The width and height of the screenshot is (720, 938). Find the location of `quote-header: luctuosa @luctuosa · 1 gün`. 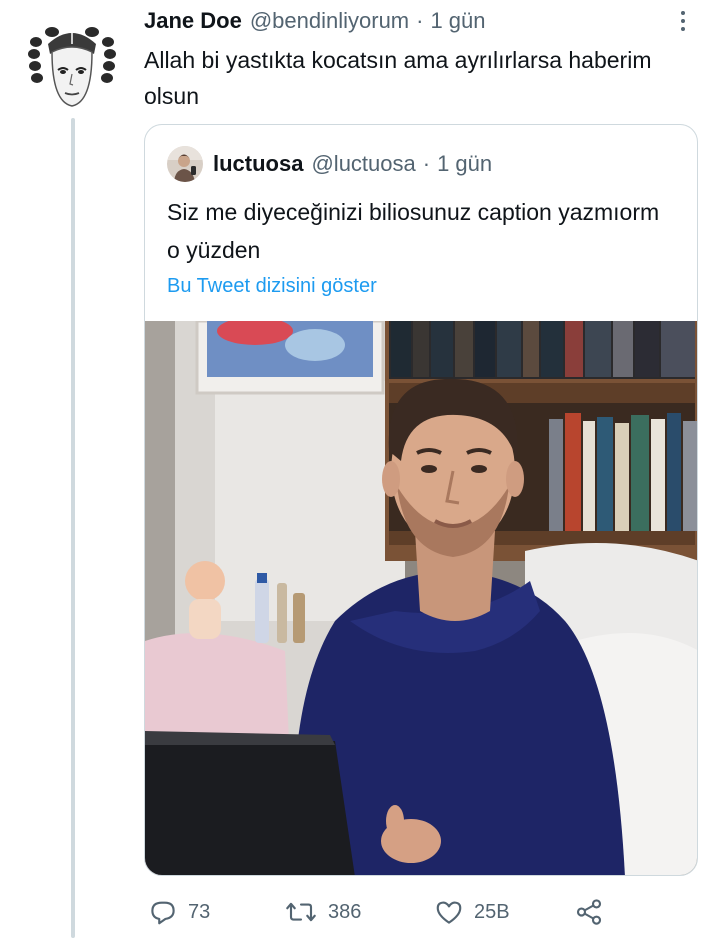

quote-header: luctuosa @luctuosa · 1 gün is located at coordinates (352, 164).